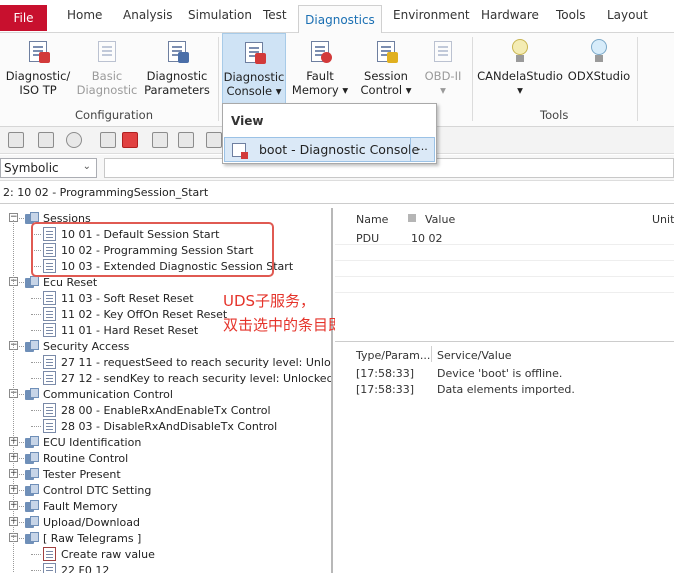 This screenshot has height=573, width=674. I want to click on candelastudio-bulb-icon, so click(520, 51).